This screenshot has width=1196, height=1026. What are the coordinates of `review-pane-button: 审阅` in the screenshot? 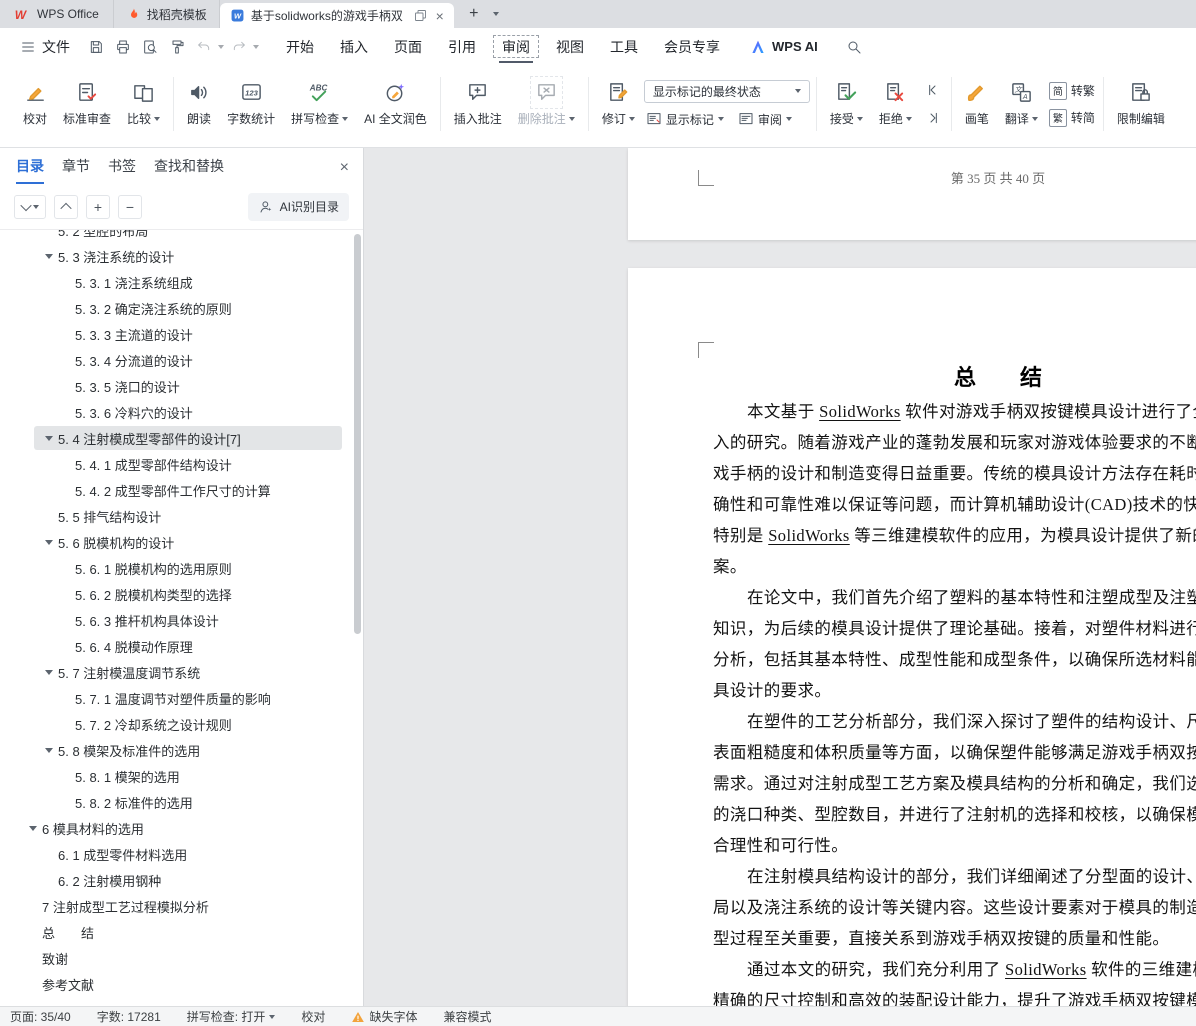 It's located at (765, 119).